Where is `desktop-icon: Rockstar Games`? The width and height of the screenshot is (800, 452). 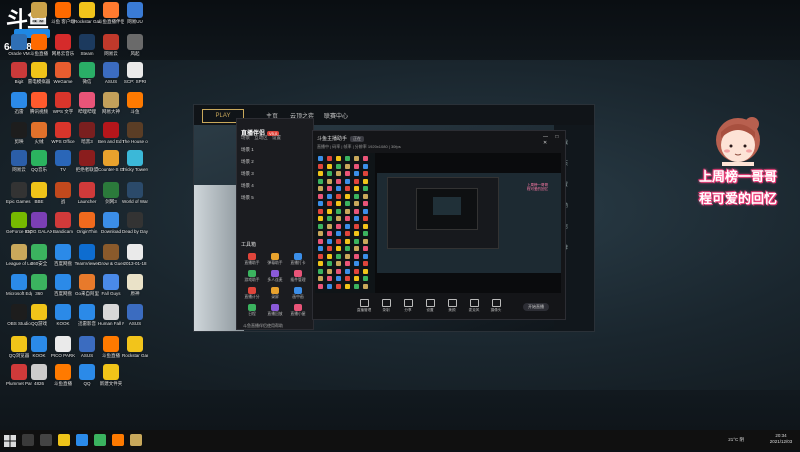 desktop-icon: Rockstar Games is located at coordinates (135, 347).